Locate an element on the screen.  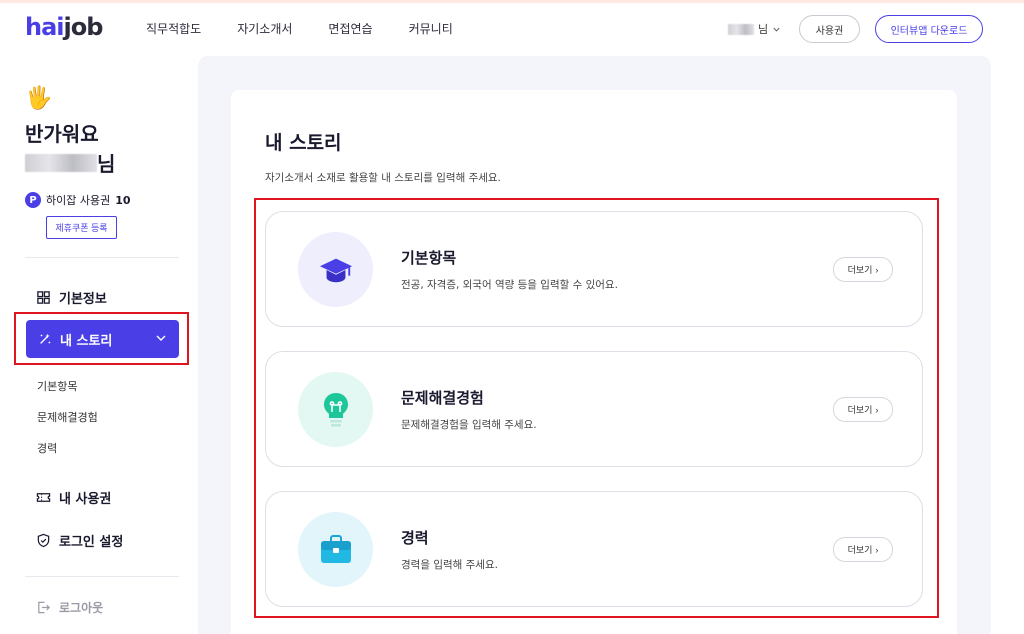
story-card-title: 문제해결경험 is located at coordinates (442, 398).